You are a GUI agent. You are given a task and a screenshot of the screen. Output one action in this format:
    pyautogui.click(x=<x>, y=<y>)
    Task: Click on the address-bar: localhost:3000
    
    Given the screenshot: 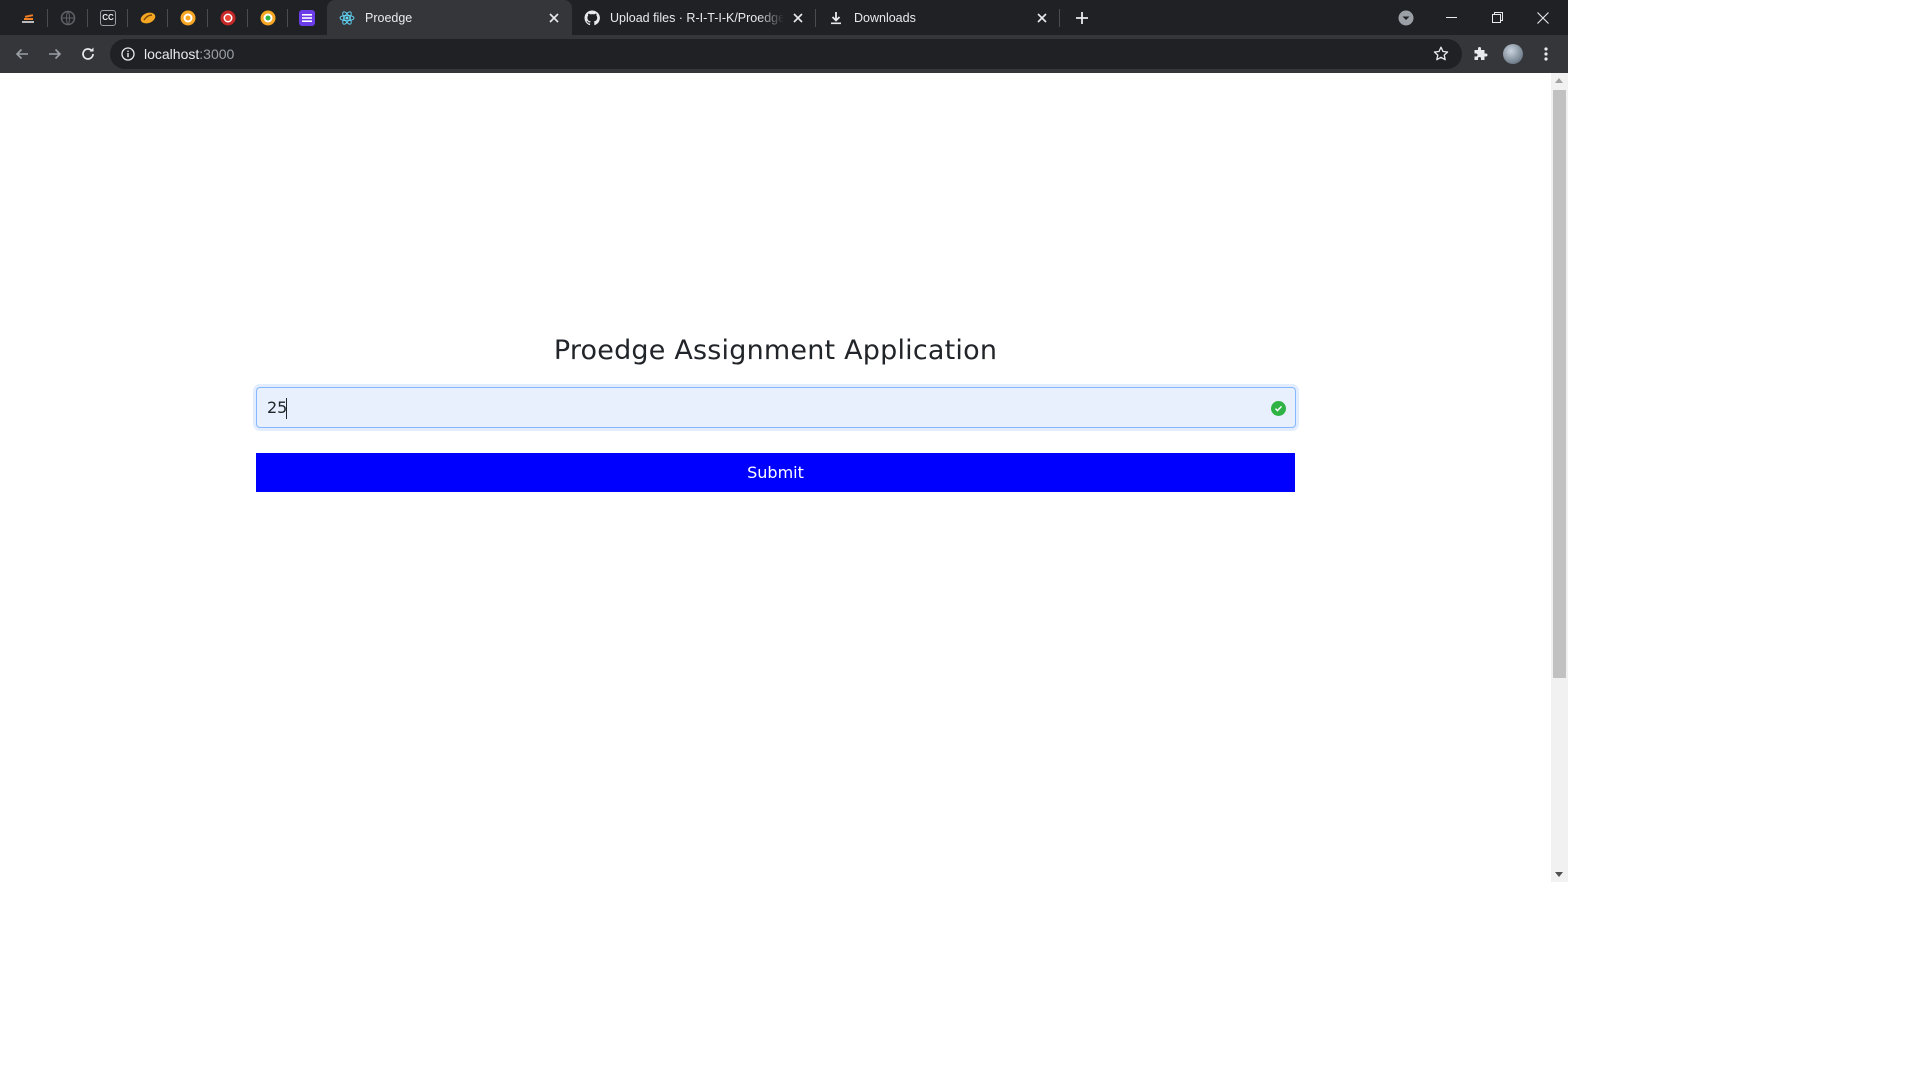 What is the action you would take?
    pyautogui.click(x=786, y=54)
    